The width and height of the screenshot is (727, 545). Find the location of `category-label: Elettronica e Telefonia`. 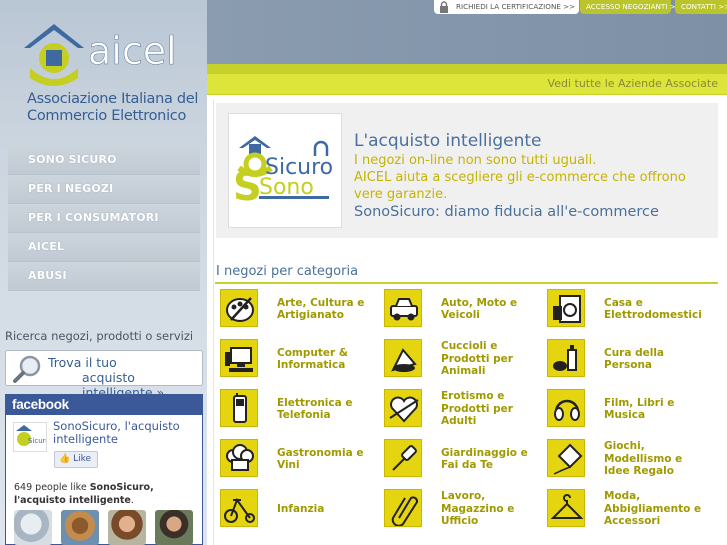

category-label: Elettronica e Telefonia is located at coordinates (315, 409).